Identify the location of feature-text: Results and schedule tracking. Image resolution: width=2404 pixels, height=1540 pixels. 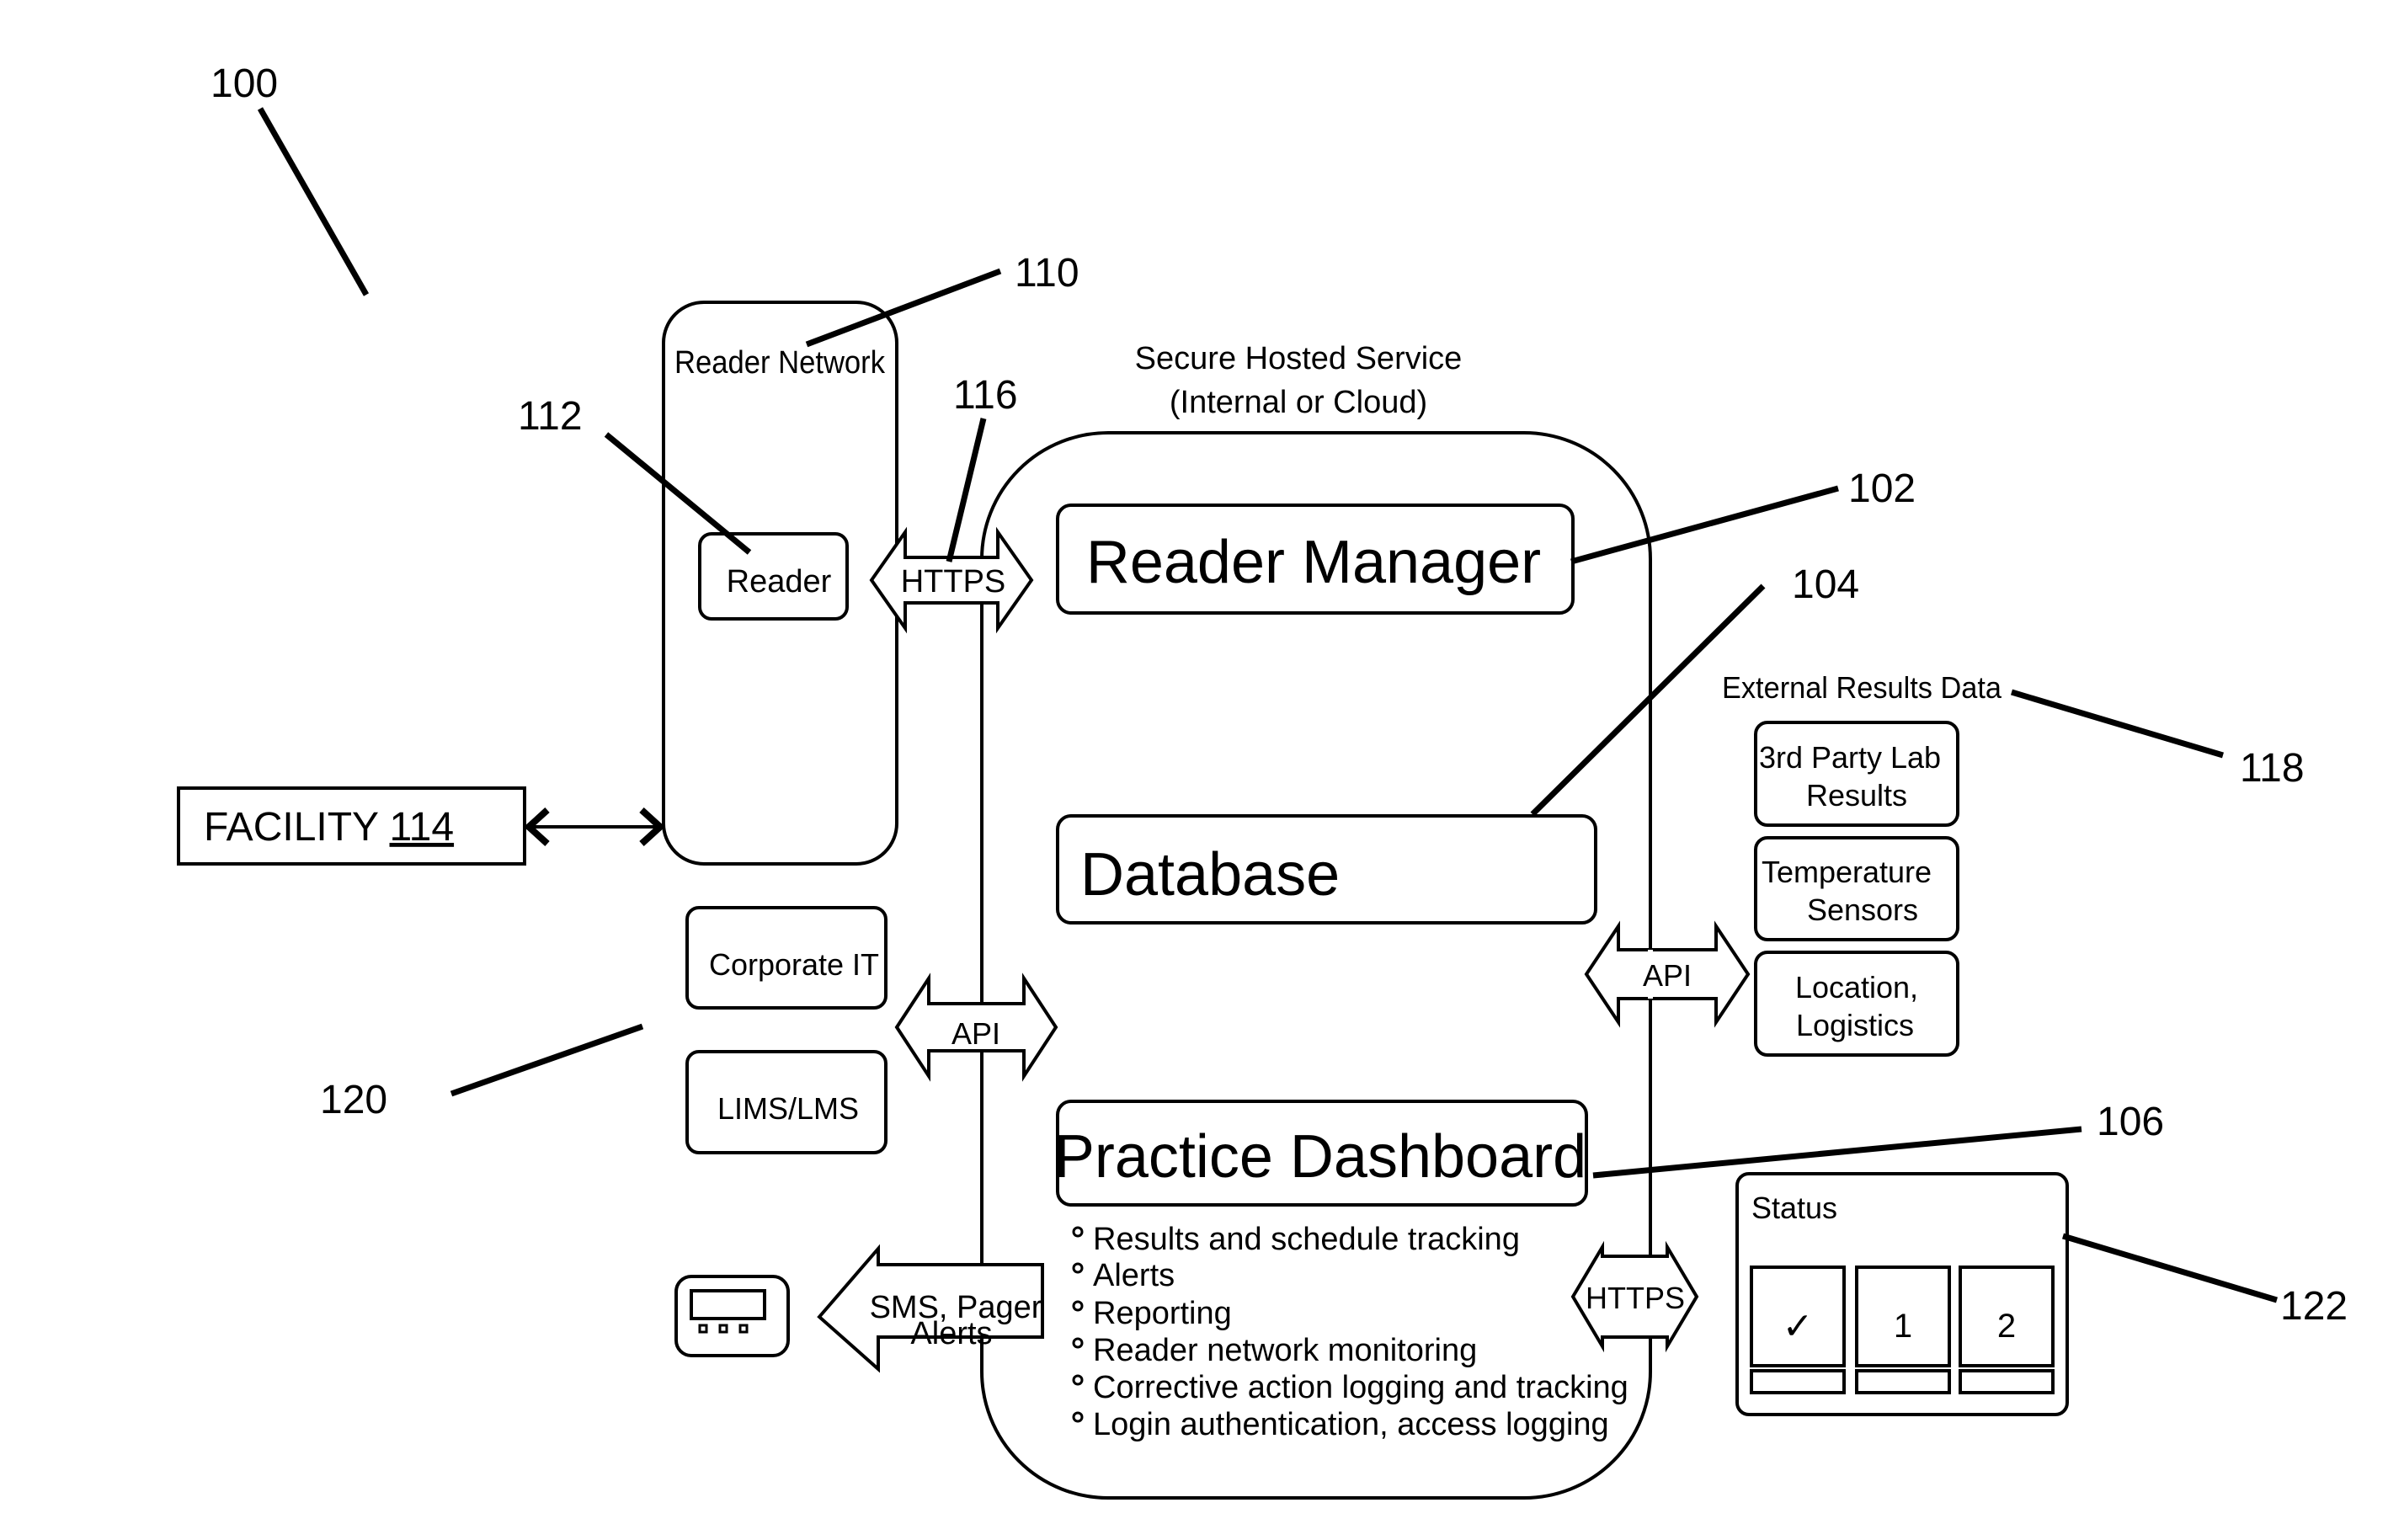
(1306, 1239).